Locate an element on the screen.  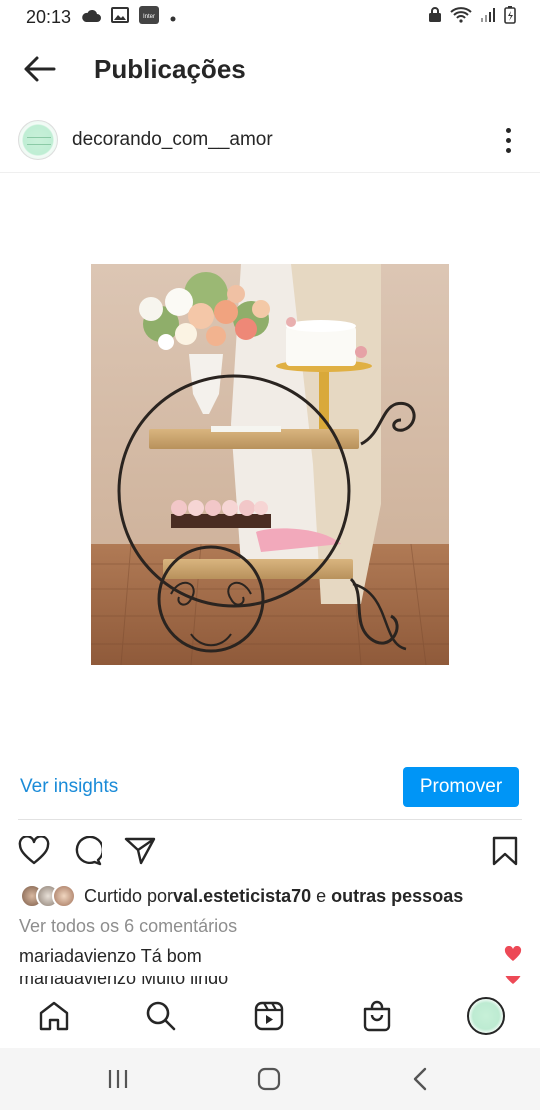
home-button-icon is located at coordinates (269, 1079).